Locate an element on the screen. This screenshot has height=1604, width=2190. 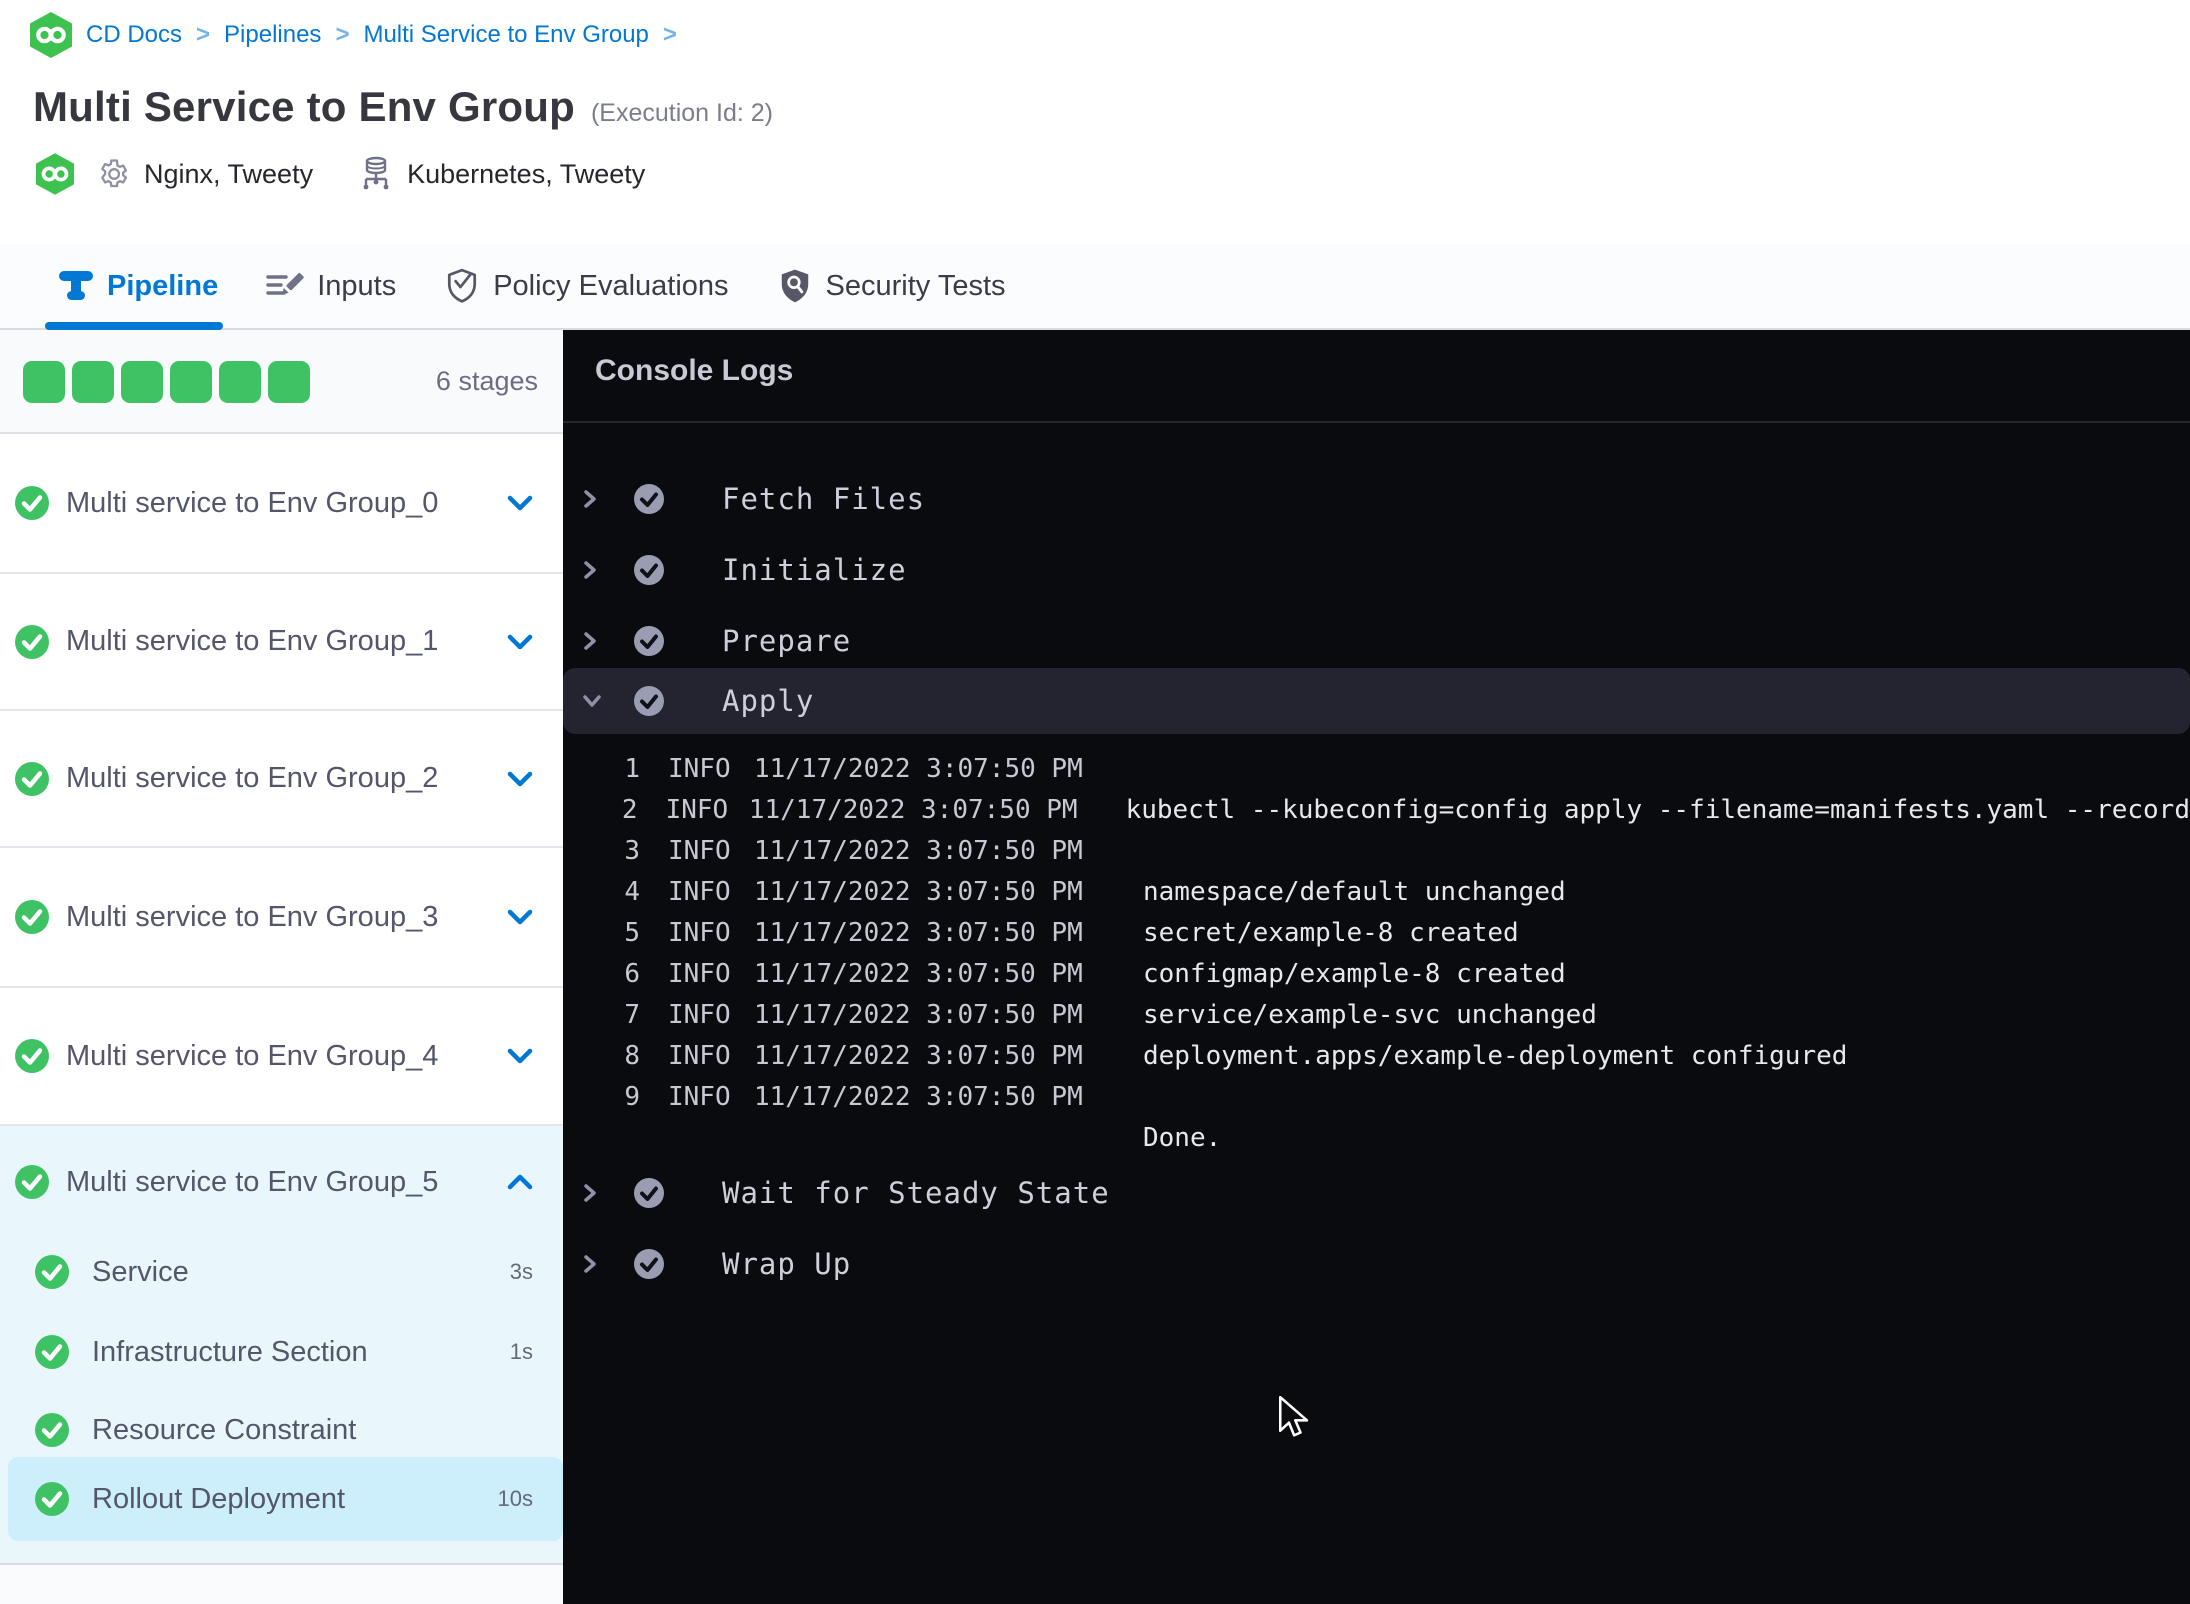
stage-name: Multi service to Env Group_3 is located at coordinates (252, 916).